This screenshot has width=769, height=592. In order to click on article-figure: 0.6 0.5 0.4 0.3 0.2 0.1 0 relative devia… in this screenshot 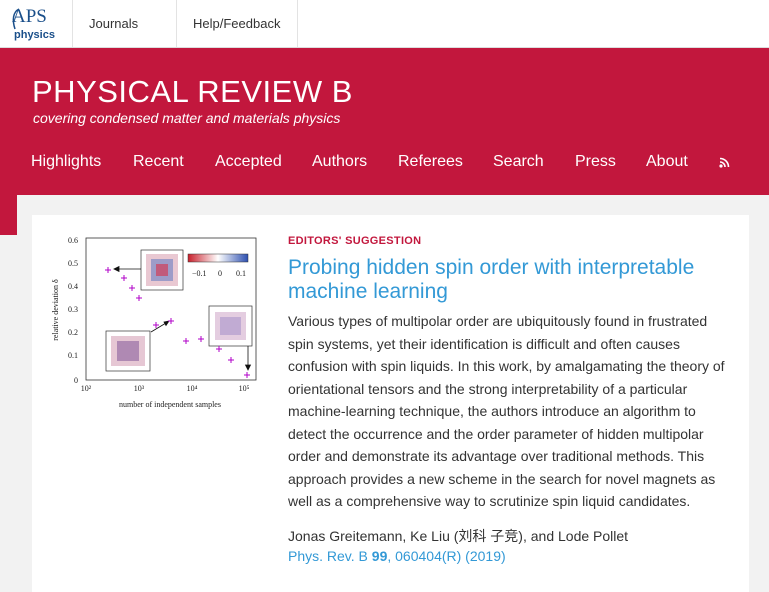, I will do `click(158, 321)`.